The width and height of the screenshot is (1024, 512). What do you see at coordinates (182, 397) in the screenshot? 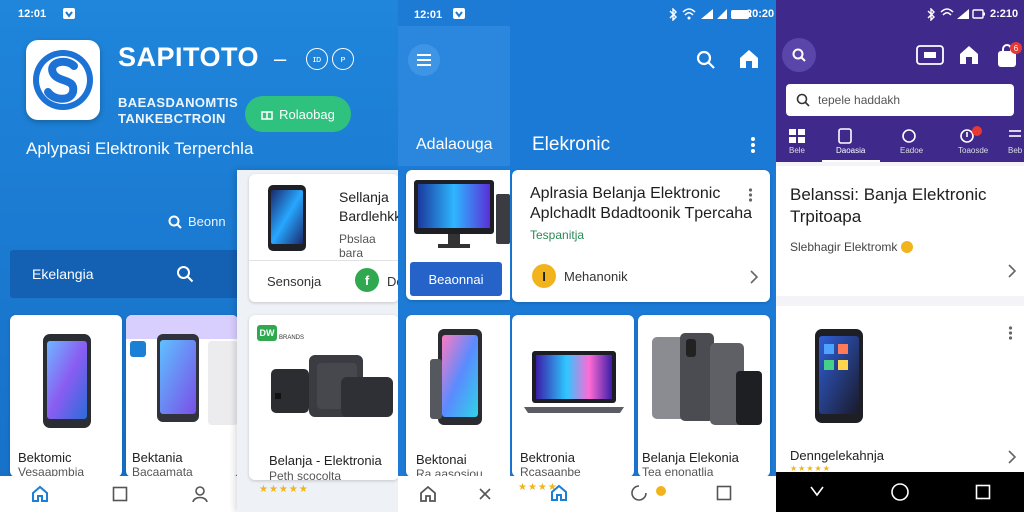
I see `product-card: Bektania Bacaamata` at bounding box center [182, 397].